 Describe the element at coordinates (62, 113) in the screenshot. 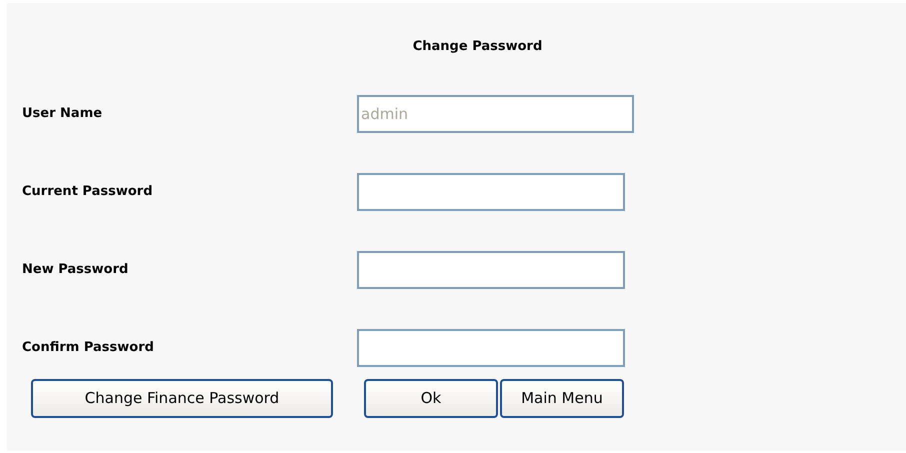

I see `field-label: User Name` at that location.